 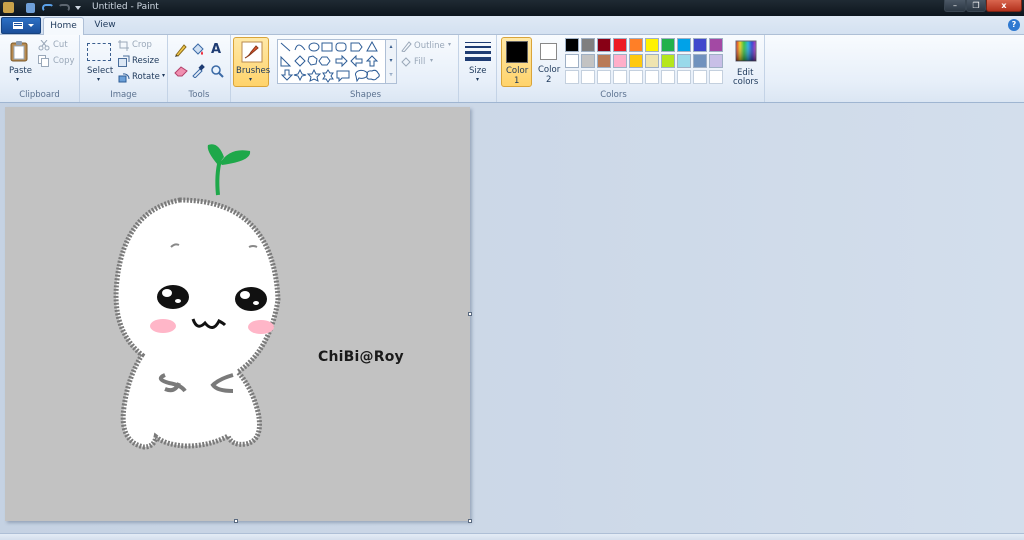 I want to click on image-group-label: Image, so click(x=123, y=95).